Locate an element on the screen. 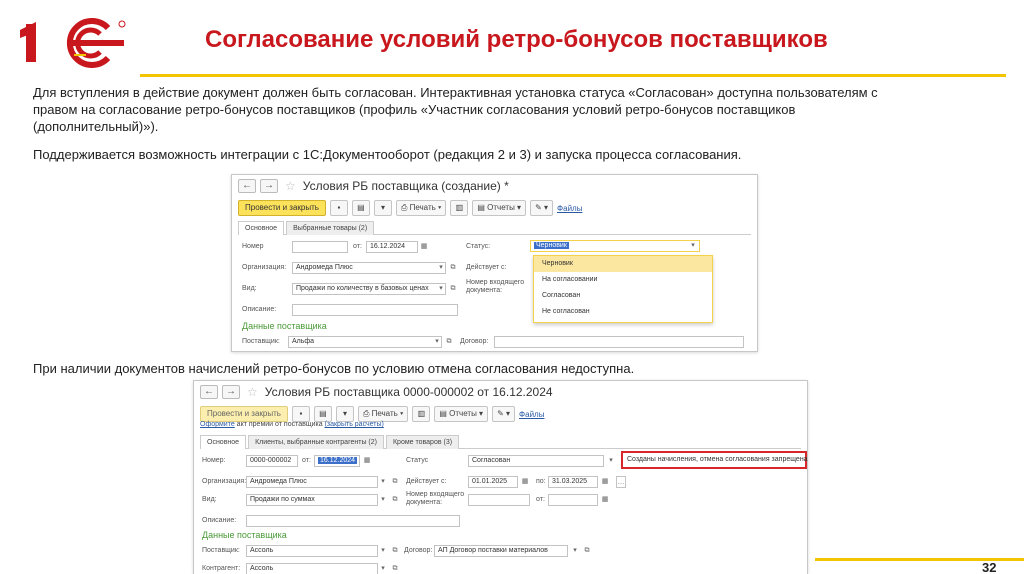 This screenshot has width=1024, height=574. status-label: Статус is located at coordinates (417, 460).